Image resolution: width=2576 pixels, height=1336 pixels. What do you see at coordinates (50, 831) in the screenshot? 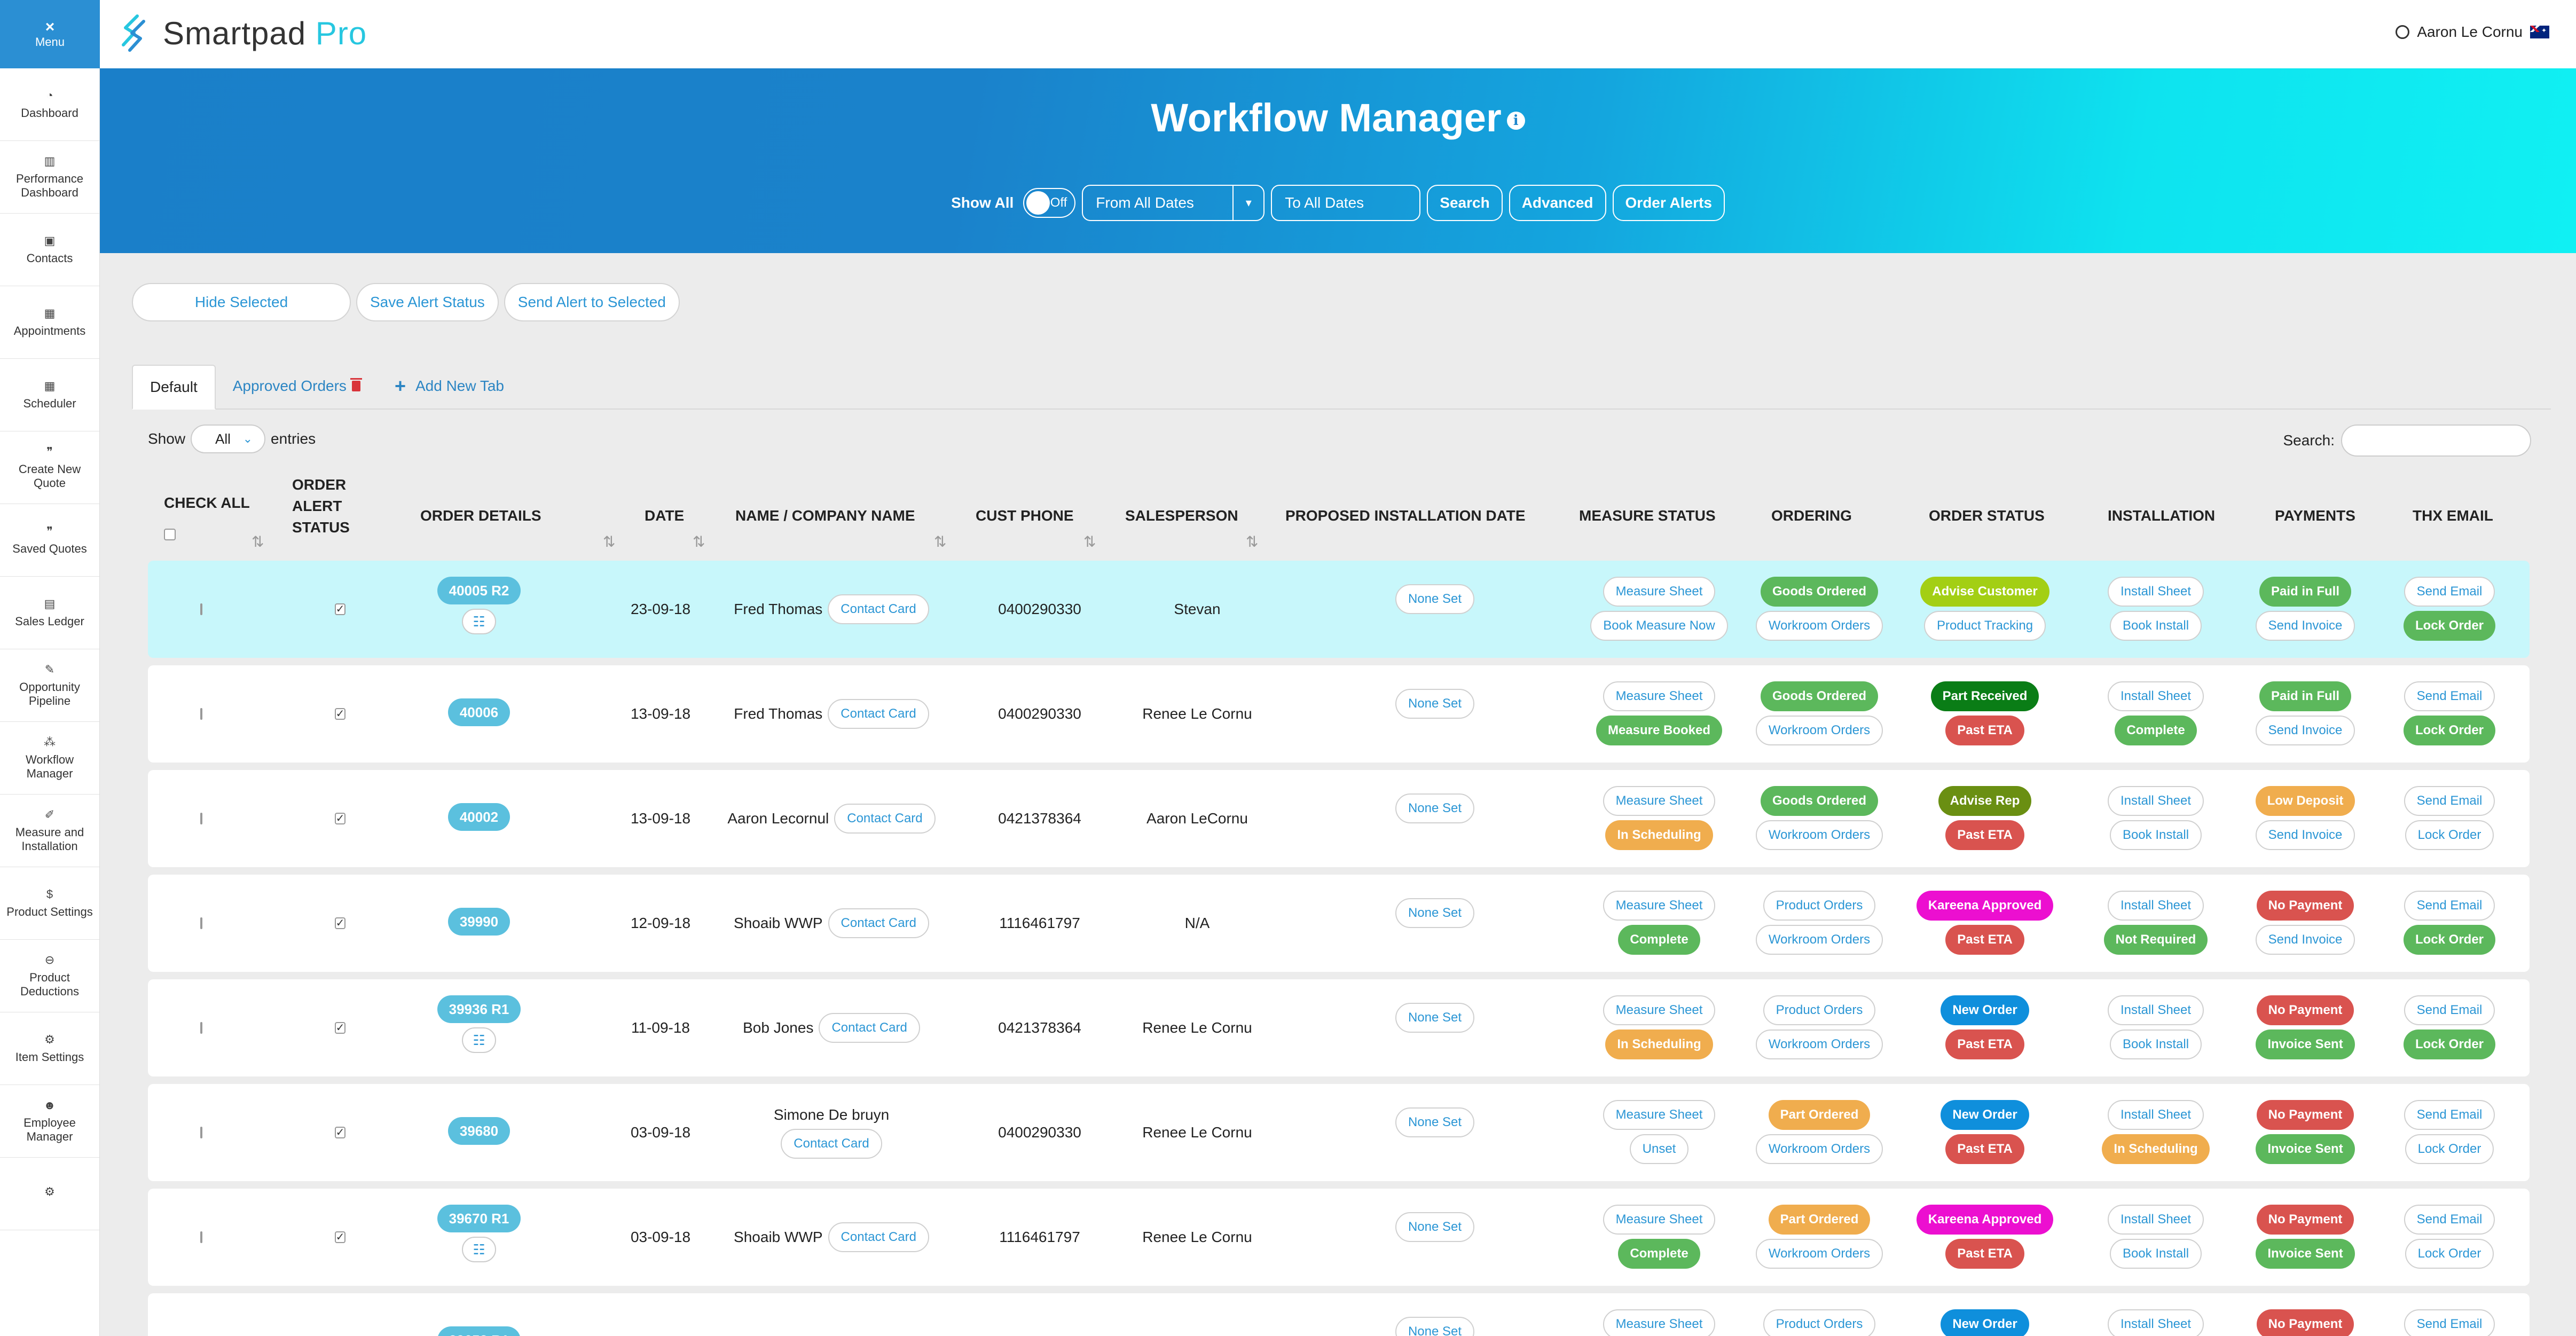
I see `sidebar-item-measure-and-installation: ✐ Measure and Installation` at bounding box center [50, 831].